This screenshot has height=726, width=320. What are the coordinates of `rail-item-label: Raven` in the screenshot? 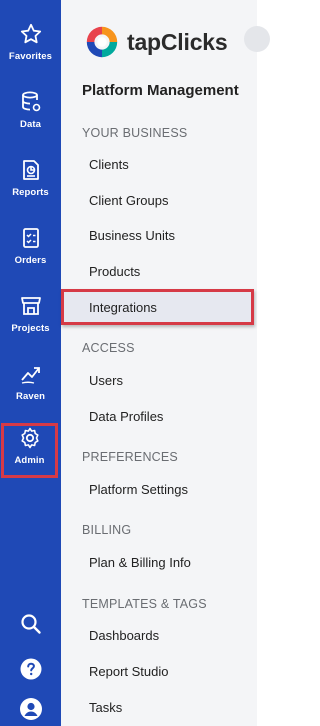 It's located at (30, 396).